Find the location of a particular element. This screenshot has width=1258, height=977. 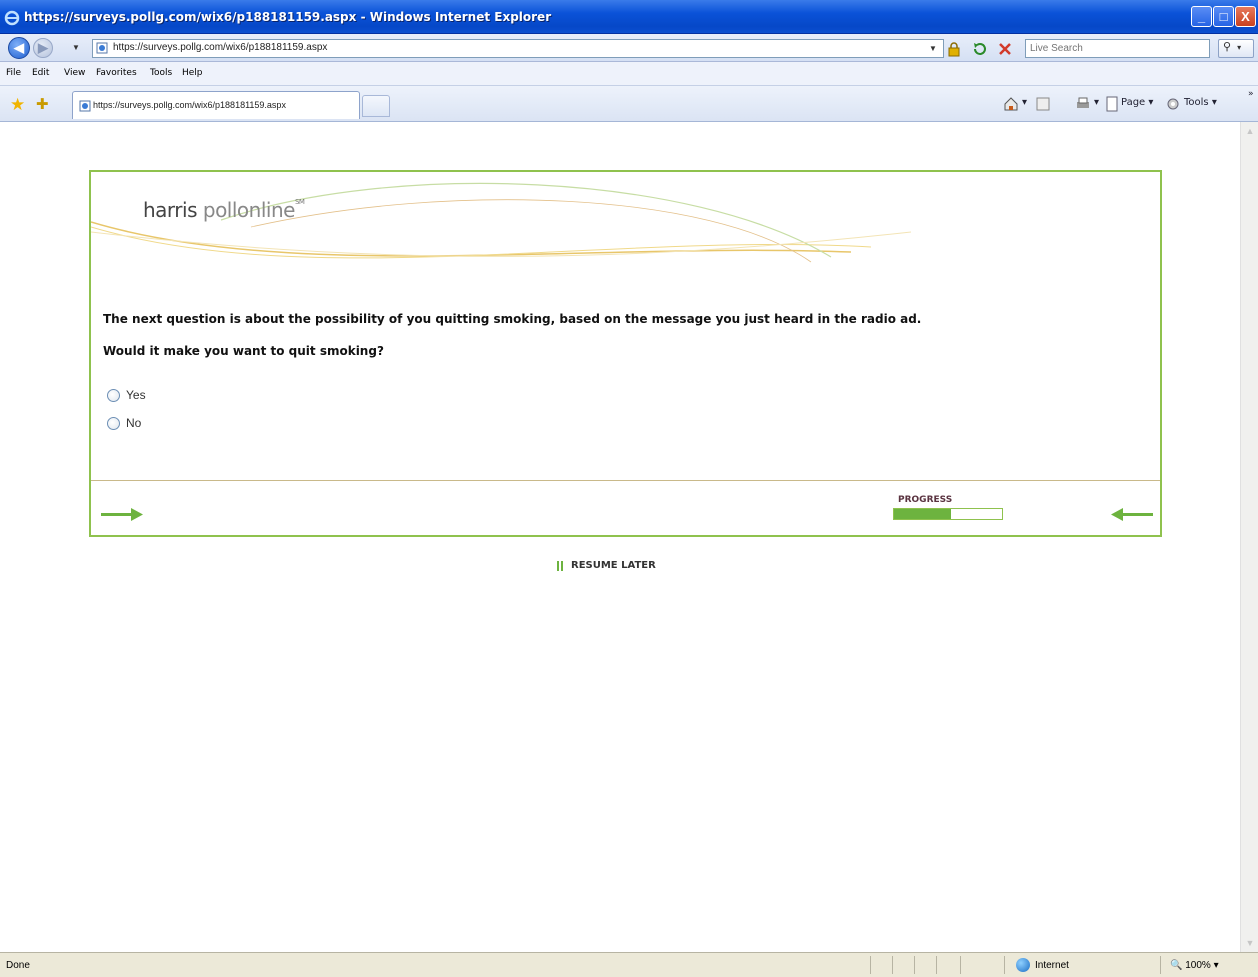

internet-globe-icon is located at coordinates (1023, 965).